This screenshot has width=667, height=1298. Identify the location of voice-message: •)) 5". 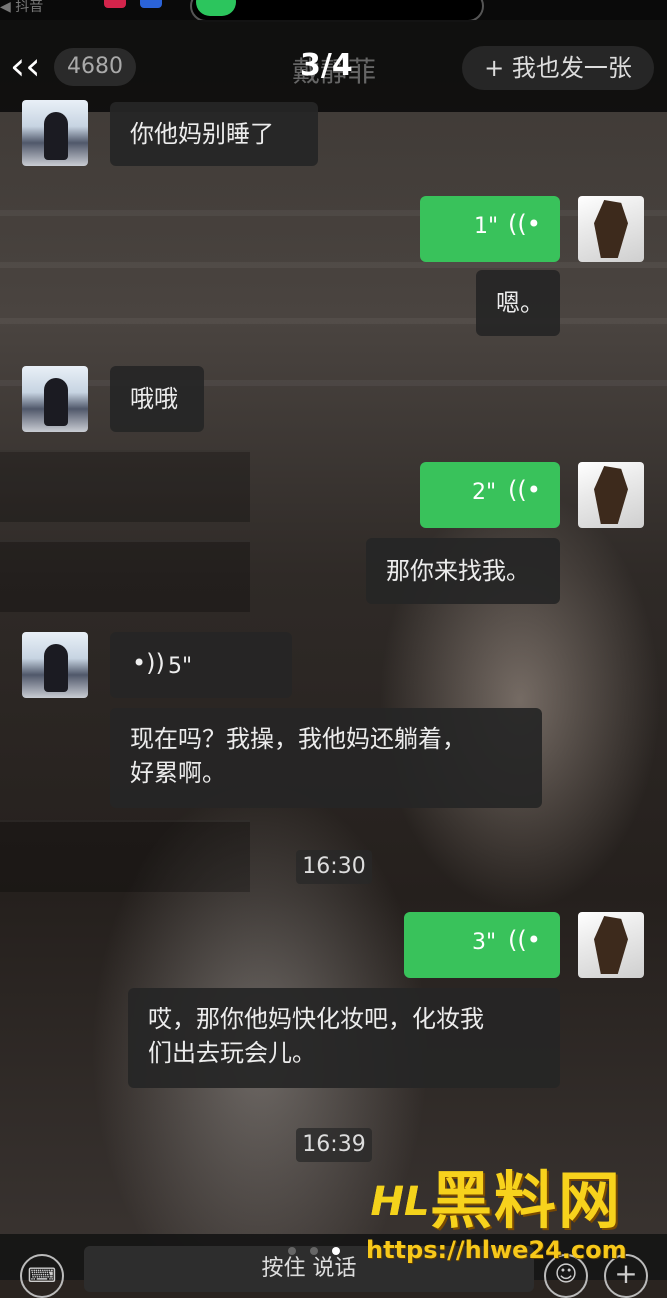
(201, 665).